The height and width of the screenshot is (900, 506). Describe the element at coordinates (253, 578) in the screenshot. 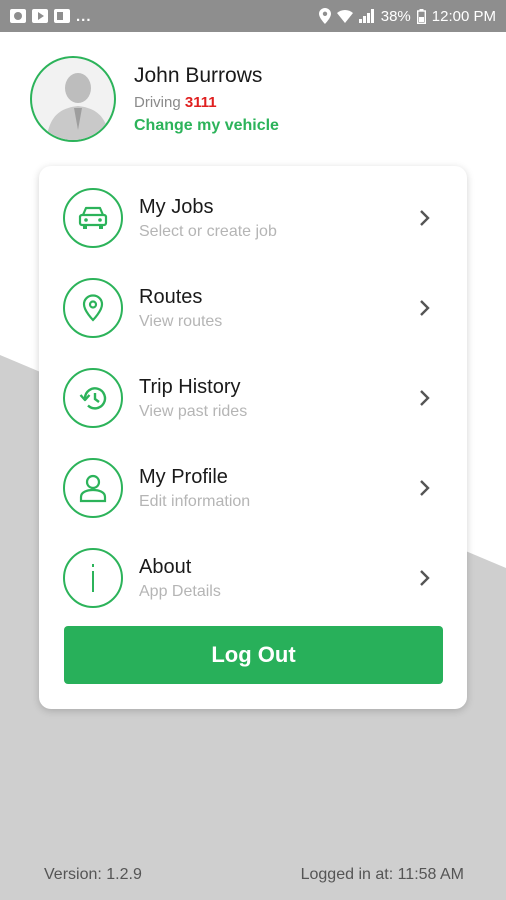

I see `menu-item-about: About App Details` at that location.